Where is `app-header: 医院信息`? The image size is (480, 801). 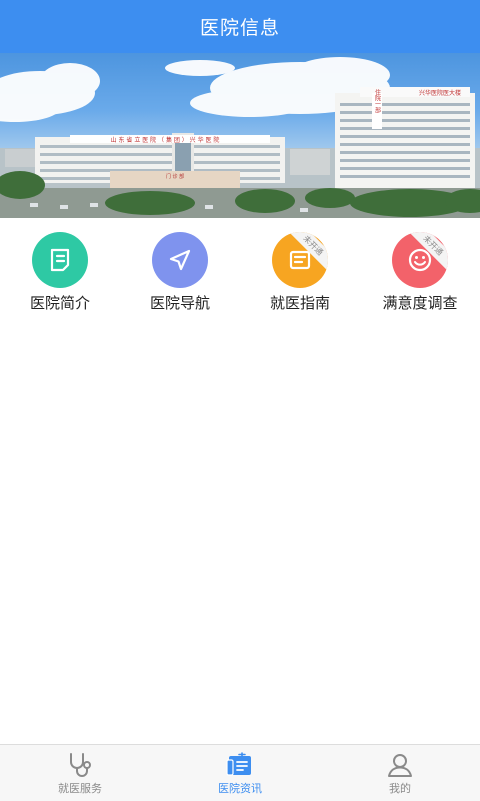
app-header: 医院信息 is located at coordinates (240, 26).